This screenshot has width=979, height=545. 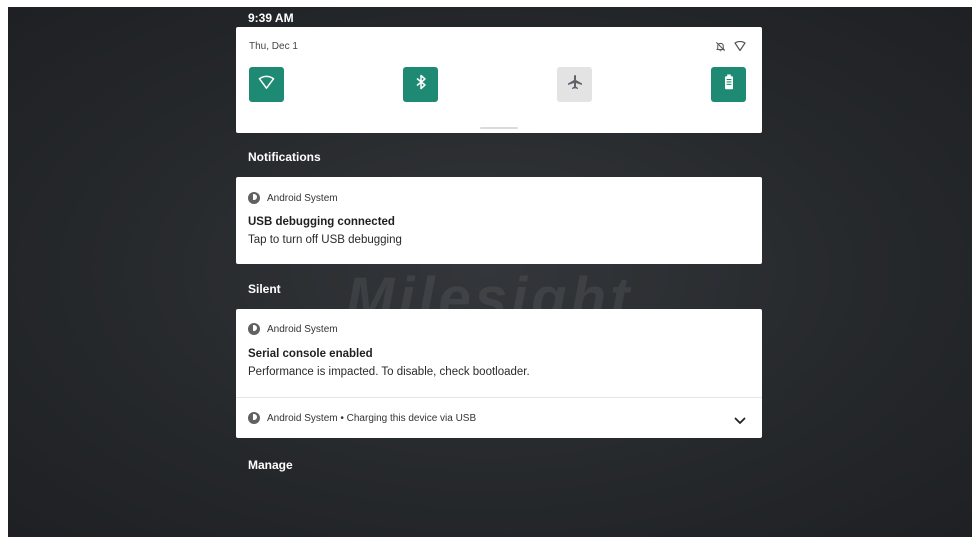 What do you see at coordinates (740, 48) in the screenshot?
I see `wifi-status-icon` at bounding box center [740, 48].